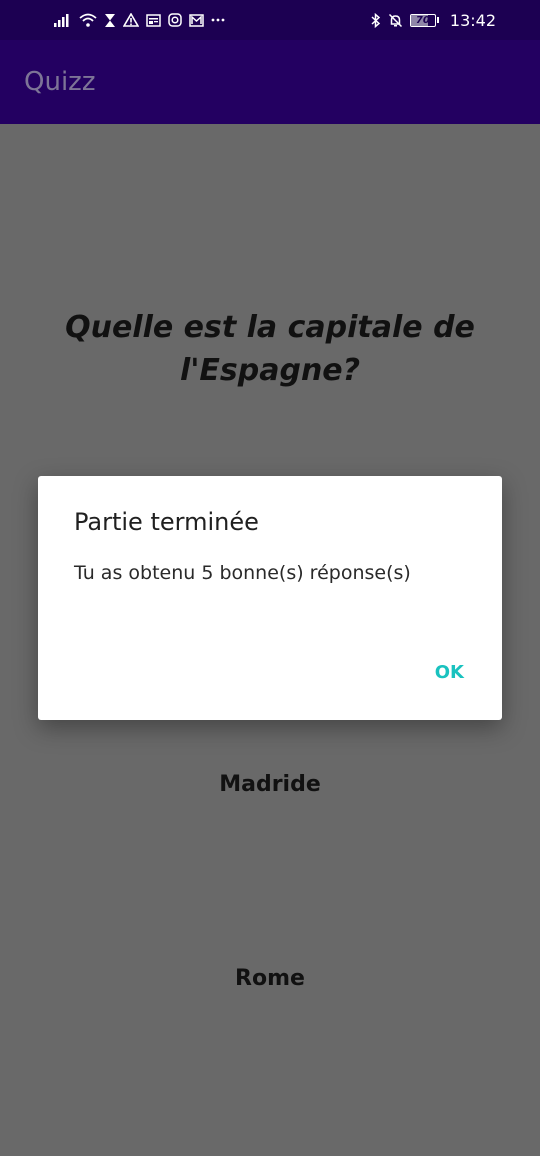 This screenshot has height=1156, width=540. Describe the element at coordinates (166, 522) in the screenshot. I see `dialog-title: Partie terminée` at that location.